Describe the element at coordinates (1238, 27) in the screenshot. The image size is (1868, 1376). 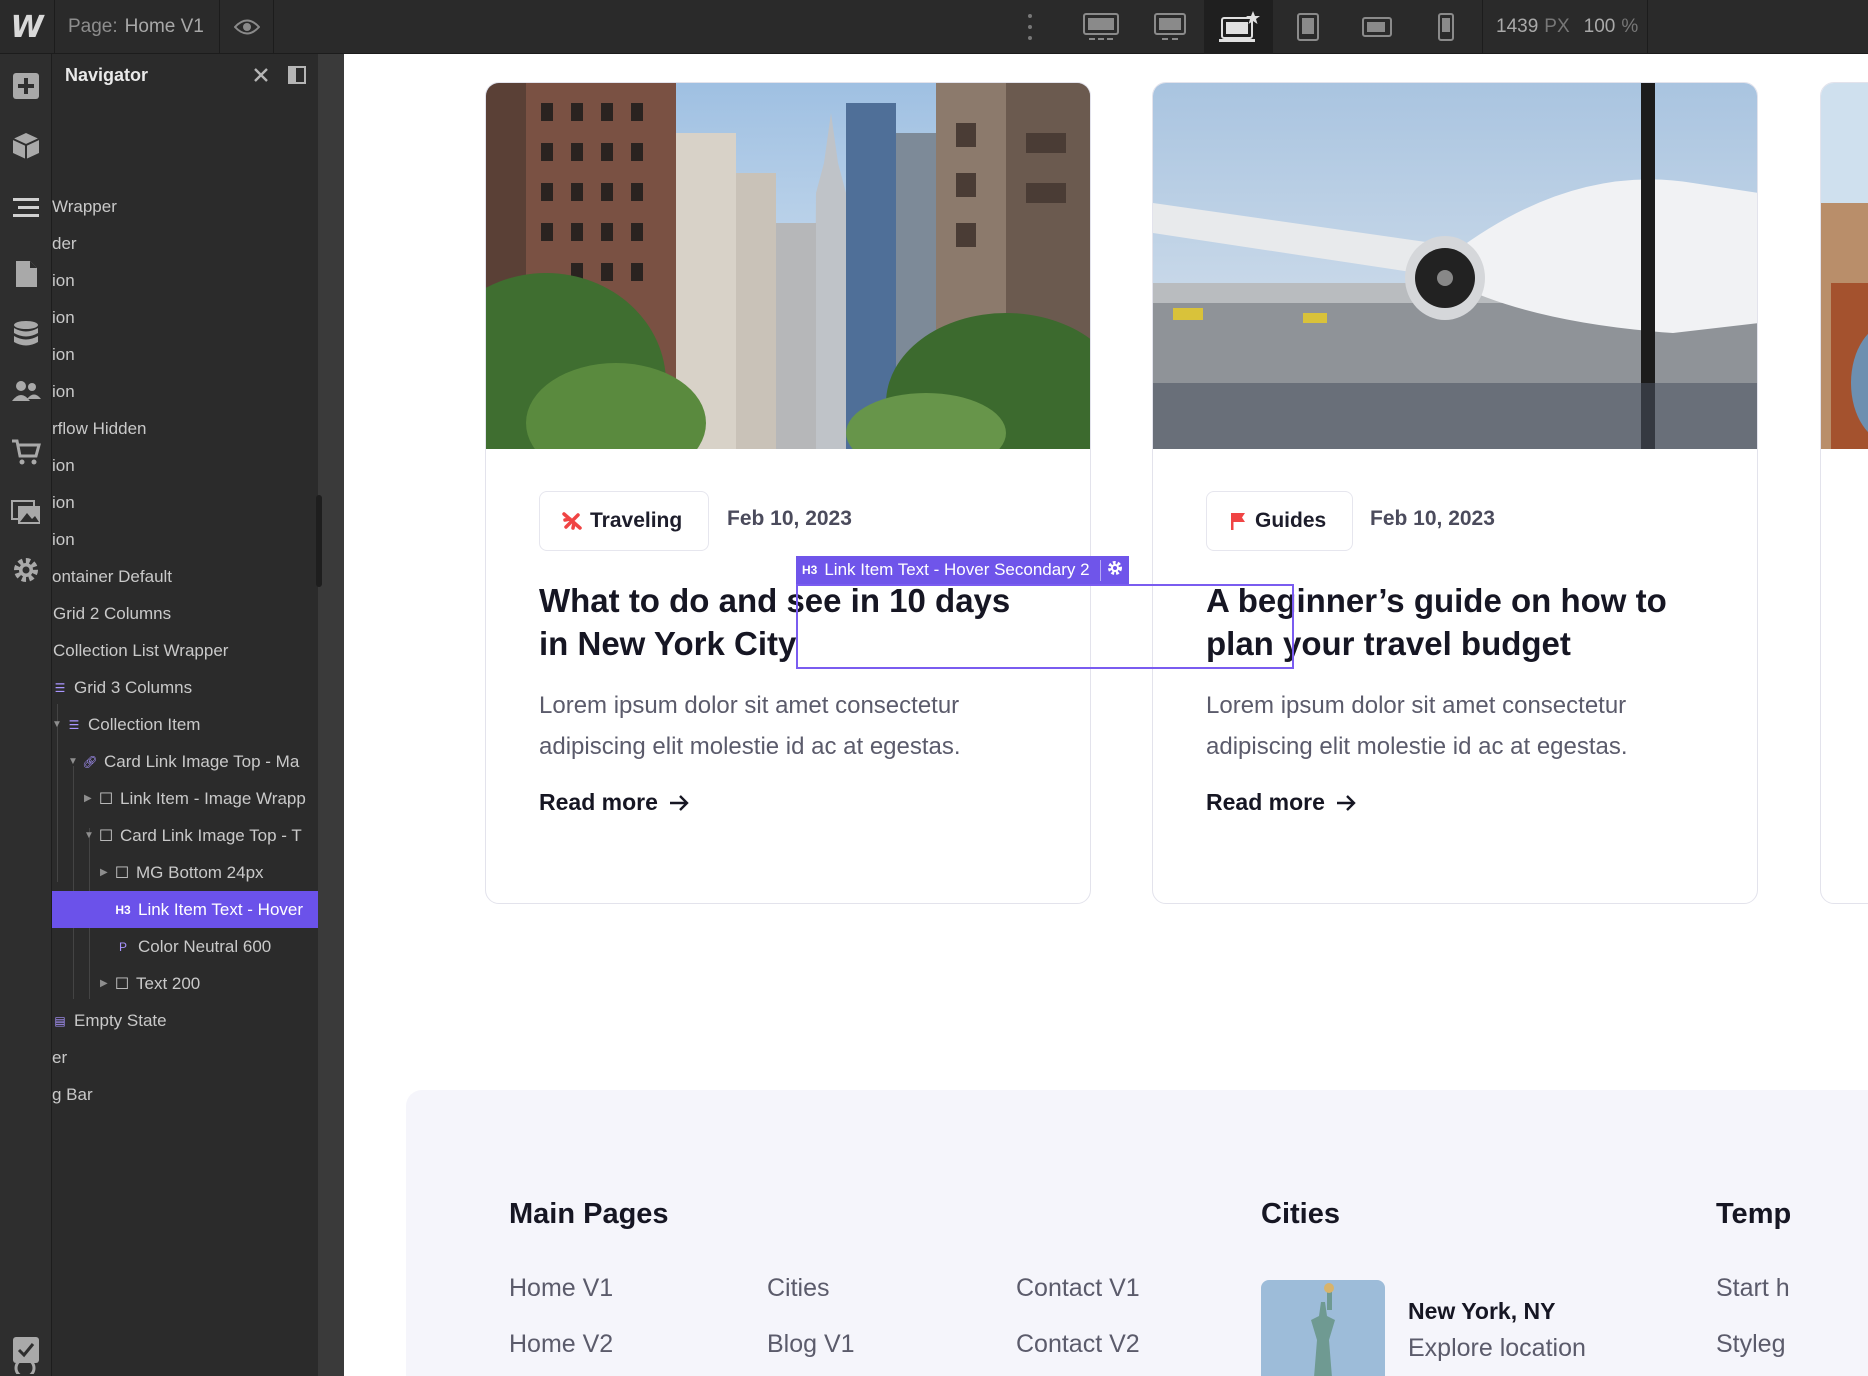
I see `desktop-base-icon` at that location.